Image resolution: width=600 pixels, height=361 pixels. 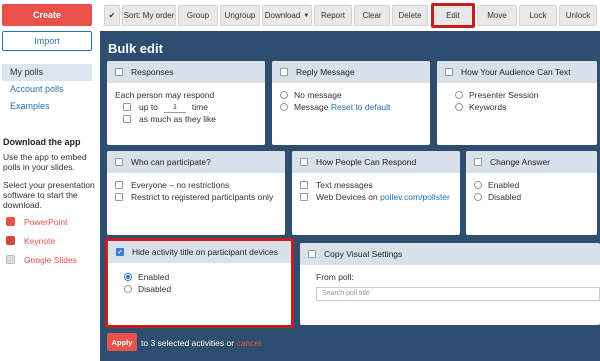 I want to click on apply-summary-text: to 3 selected activities or, so click(x=188, y=343).